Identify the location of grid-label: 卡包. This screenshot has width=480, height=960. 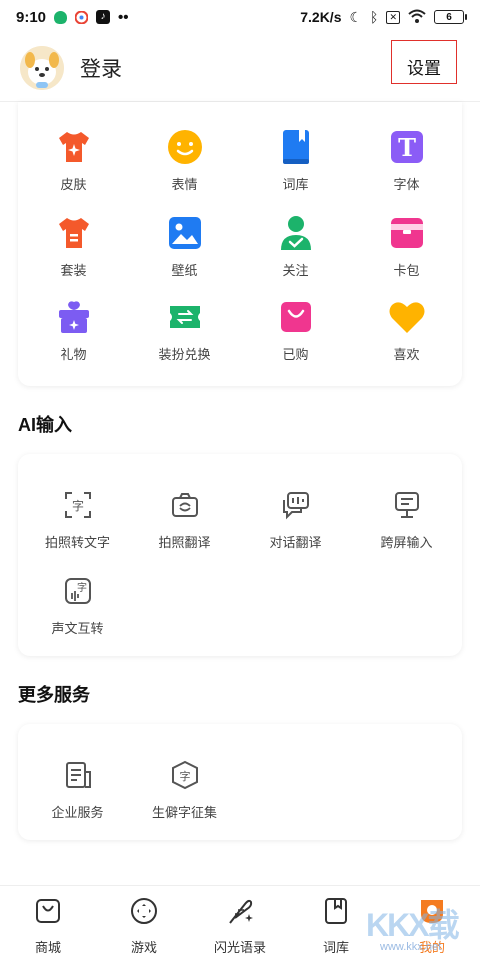
(406, 270).